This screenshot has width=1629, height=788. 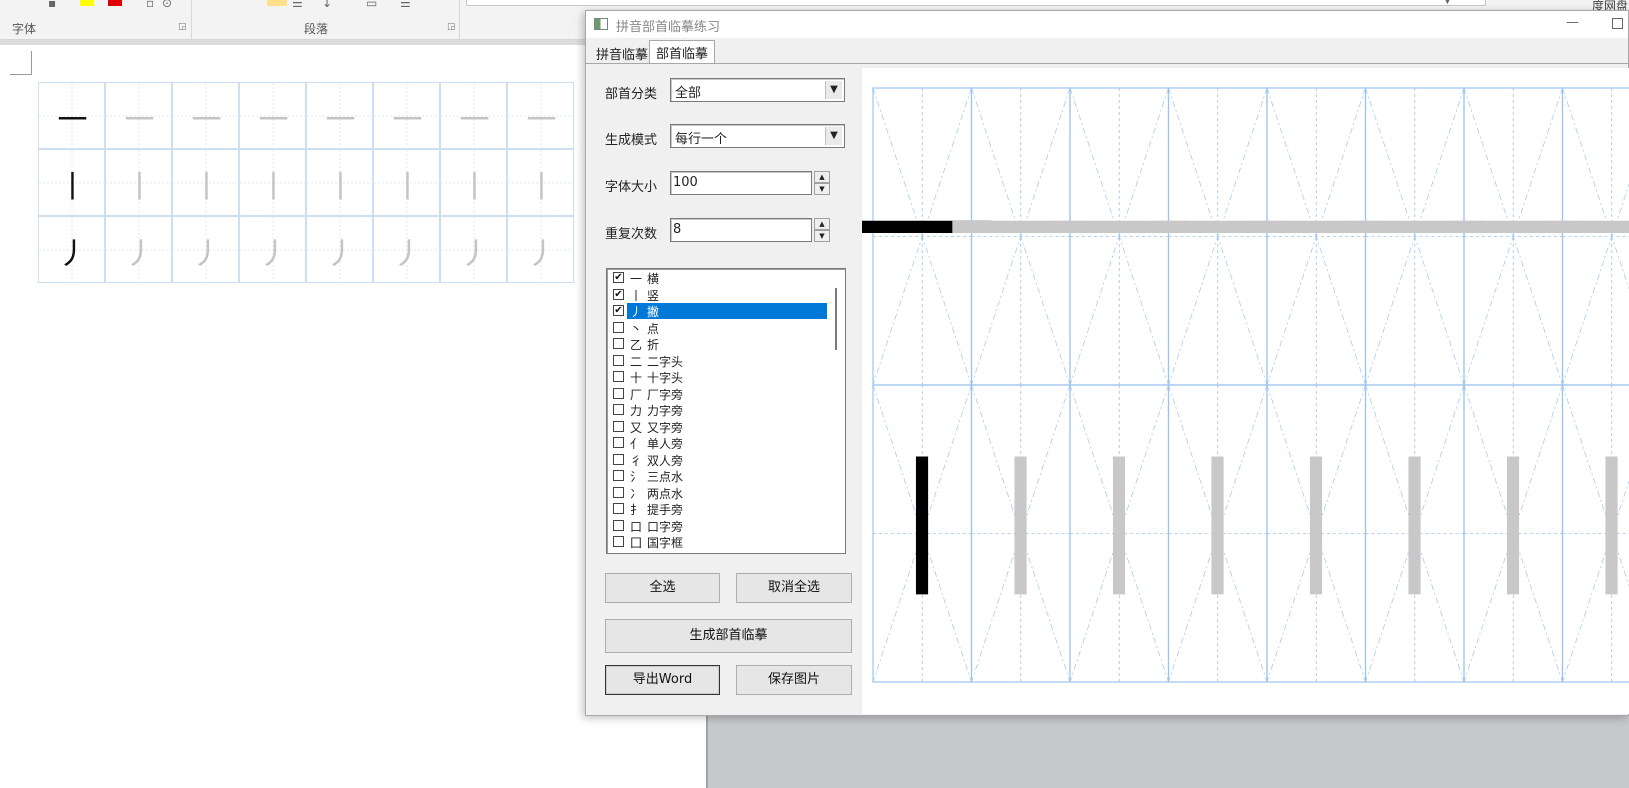 What do you see at coordinates (622, 52) in the screenshot?
I see `tab-pinyin-tracing: 拼音临摹` at bounding box center [622, 52].